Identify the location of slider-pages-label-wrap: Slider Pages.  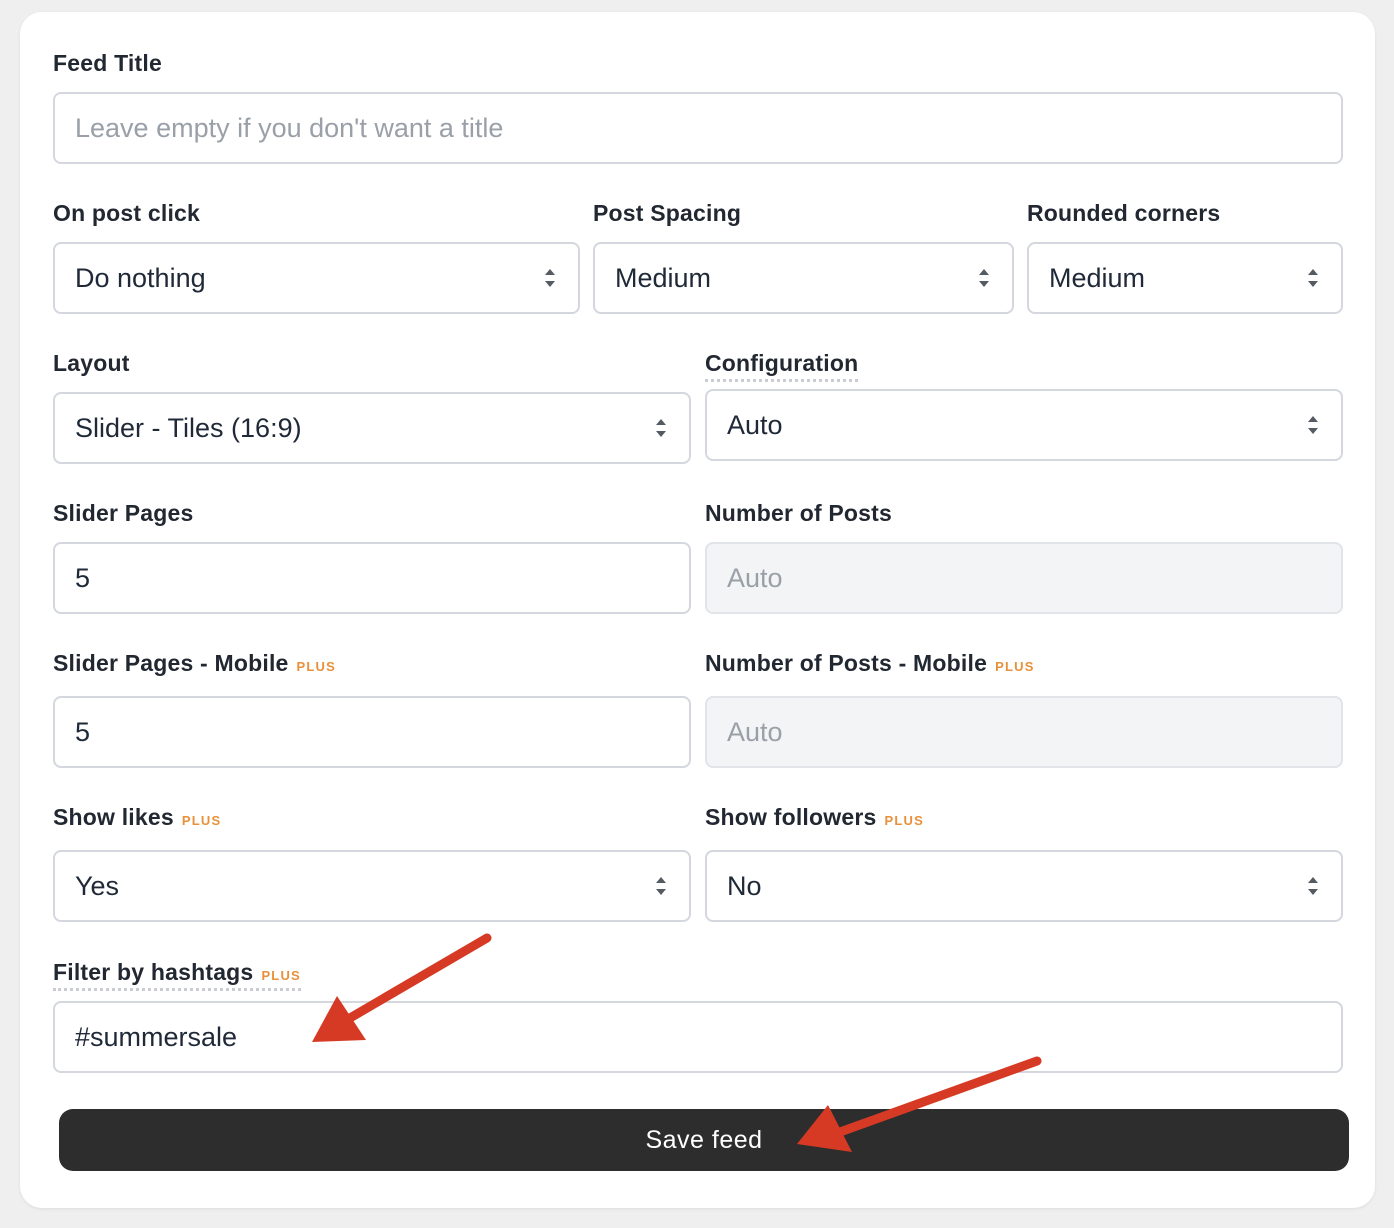
(123, 513).